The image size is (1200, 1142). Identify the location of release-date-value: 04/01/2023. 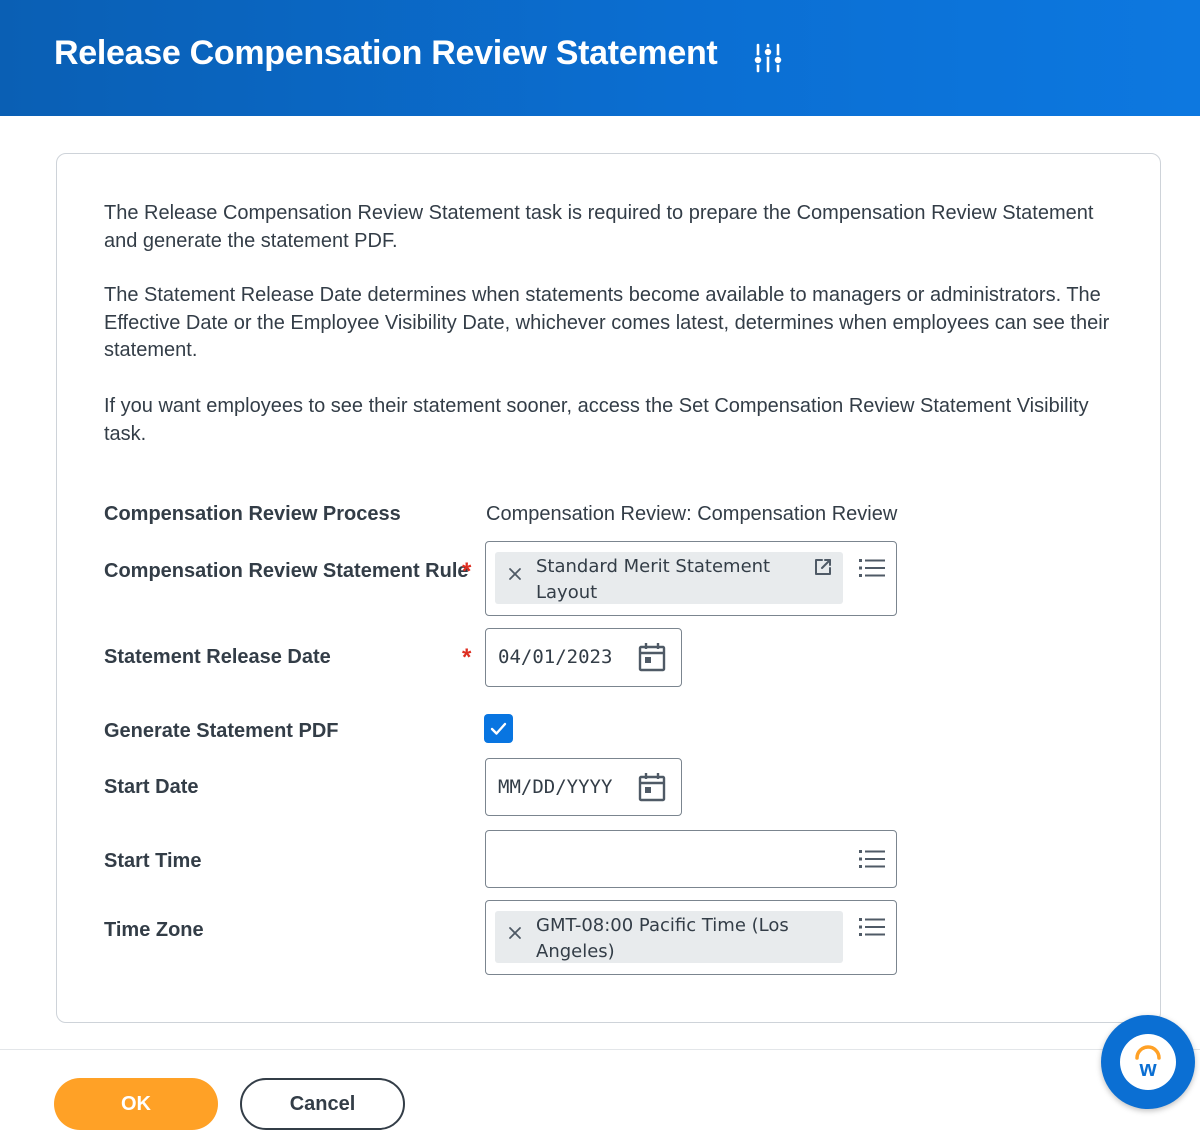
(555, 657).